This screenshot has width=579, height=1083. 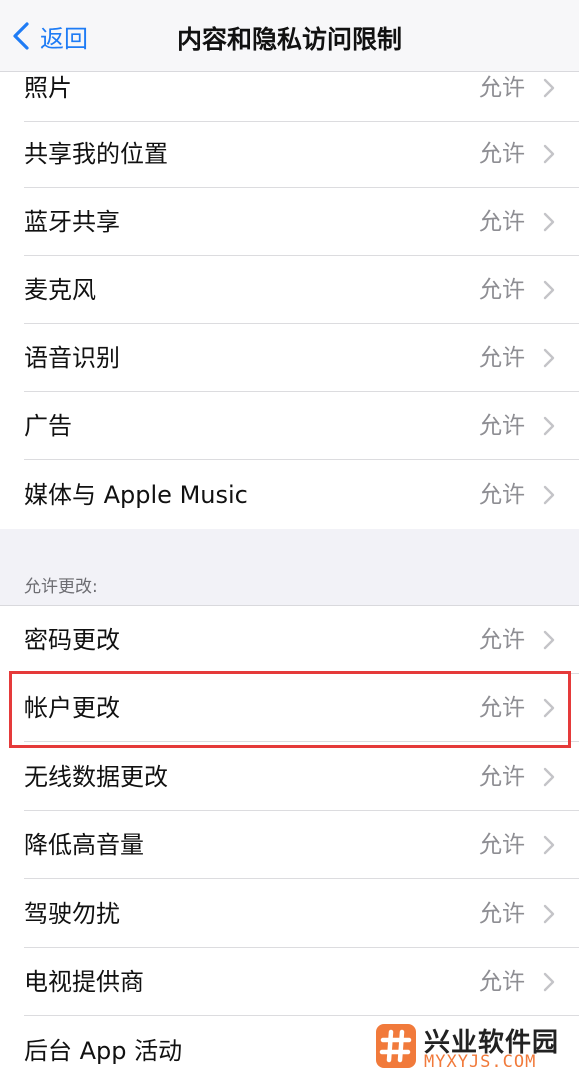 What do you see at coordinates (469, 1048) in the screenshot?
I see `watermark: 兴业软件园 MYXYJS.COM` at bounding box center [469, 1048].